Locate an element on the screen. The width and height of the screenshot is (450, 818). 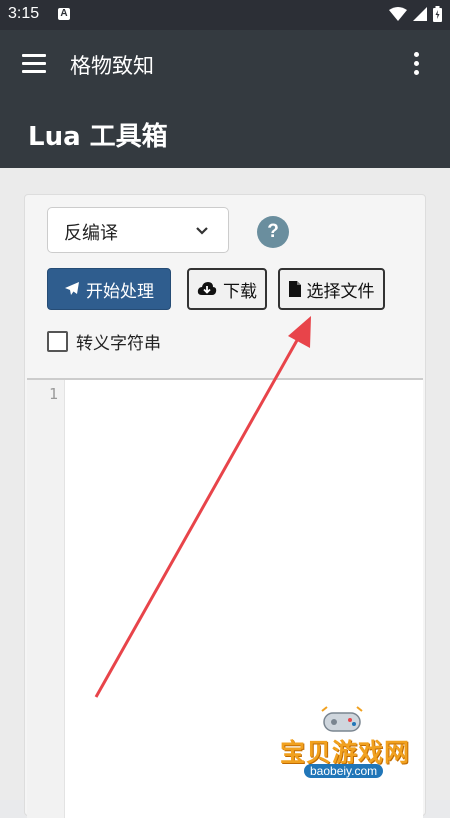
escape-string-checkbox is located at coordinates (57, 341).